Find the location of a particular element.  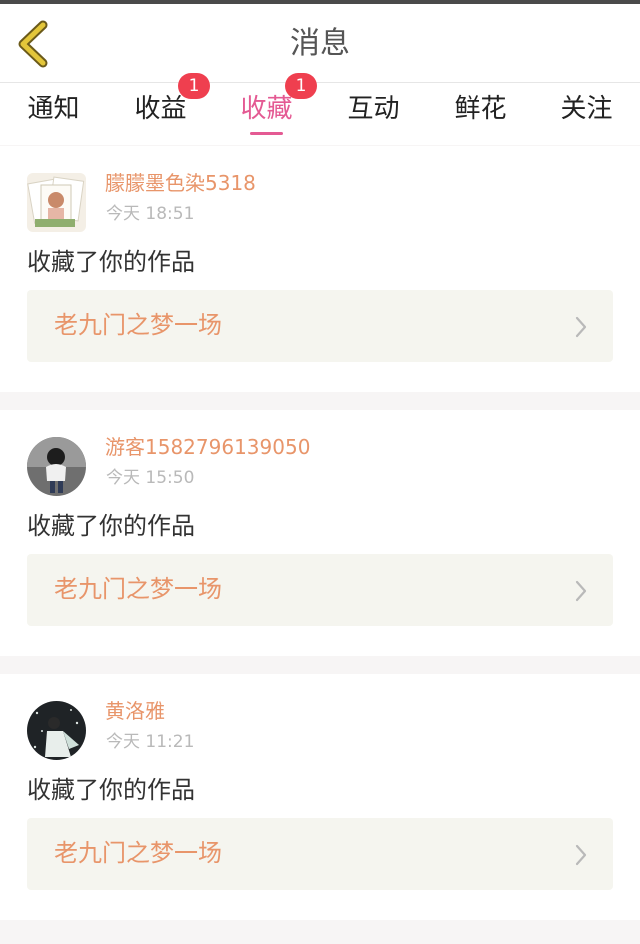

active-tab-indicator is located at coordinates (266, 133).